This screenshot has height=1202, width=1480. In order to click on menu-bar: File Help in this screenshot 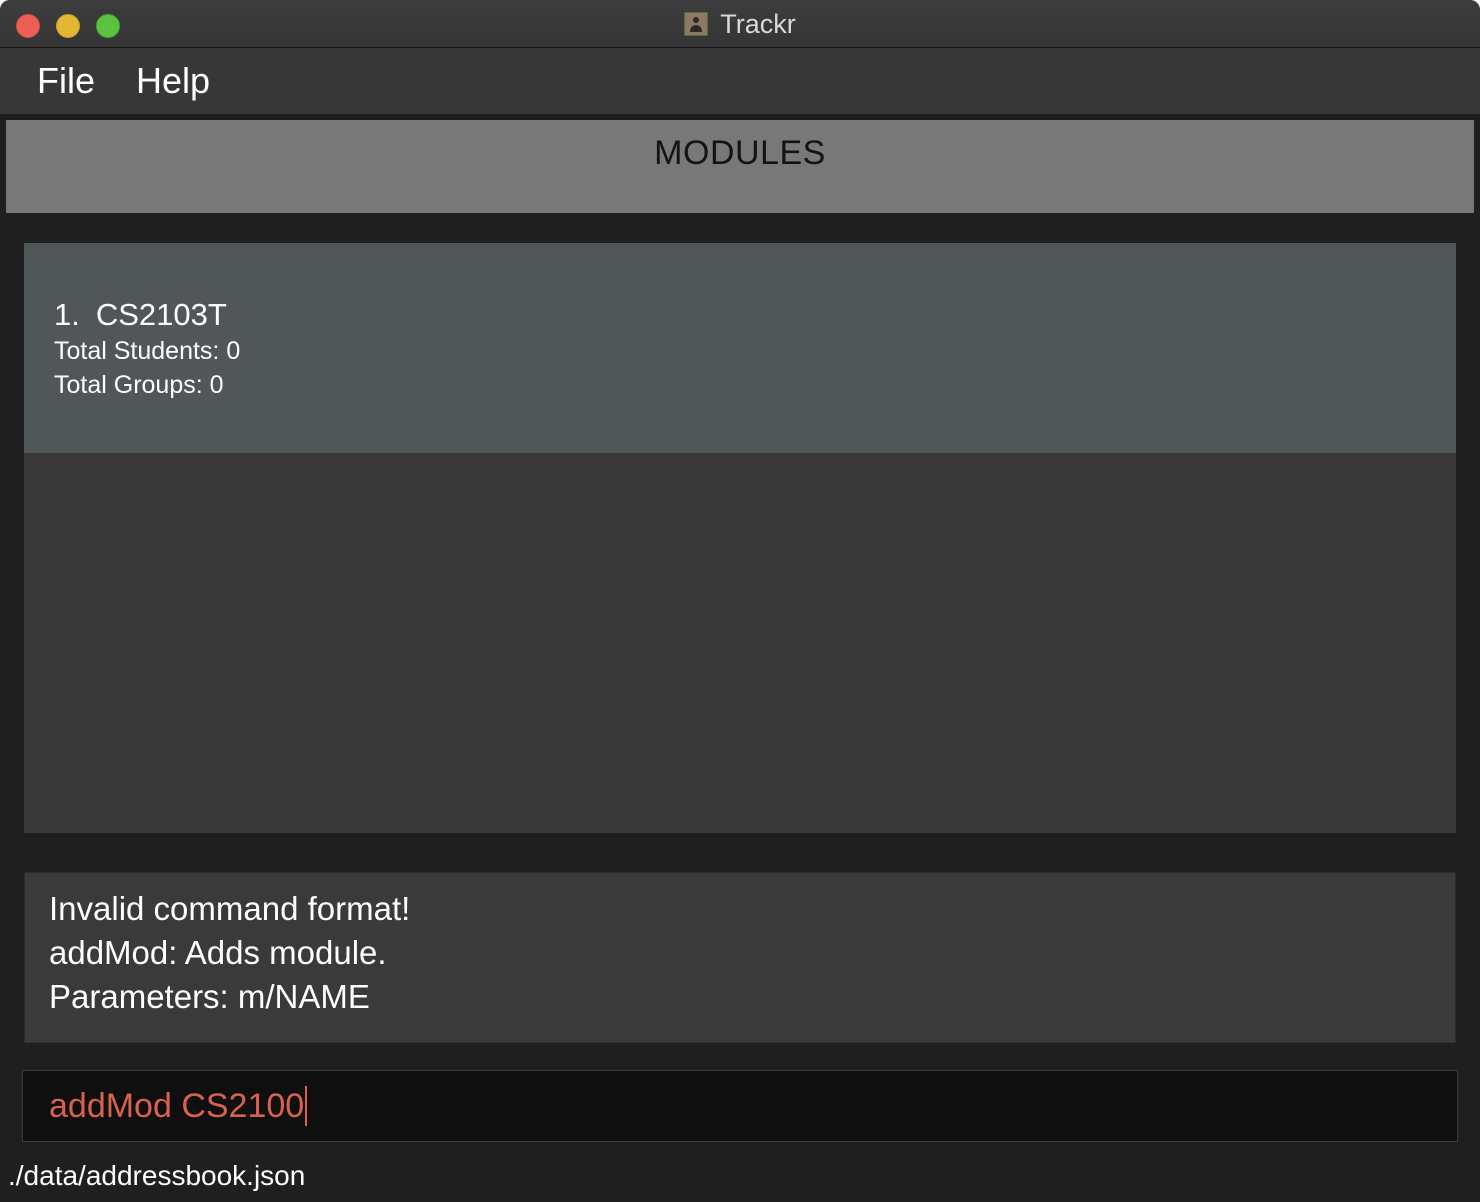, I will do `click(740, 81)`.